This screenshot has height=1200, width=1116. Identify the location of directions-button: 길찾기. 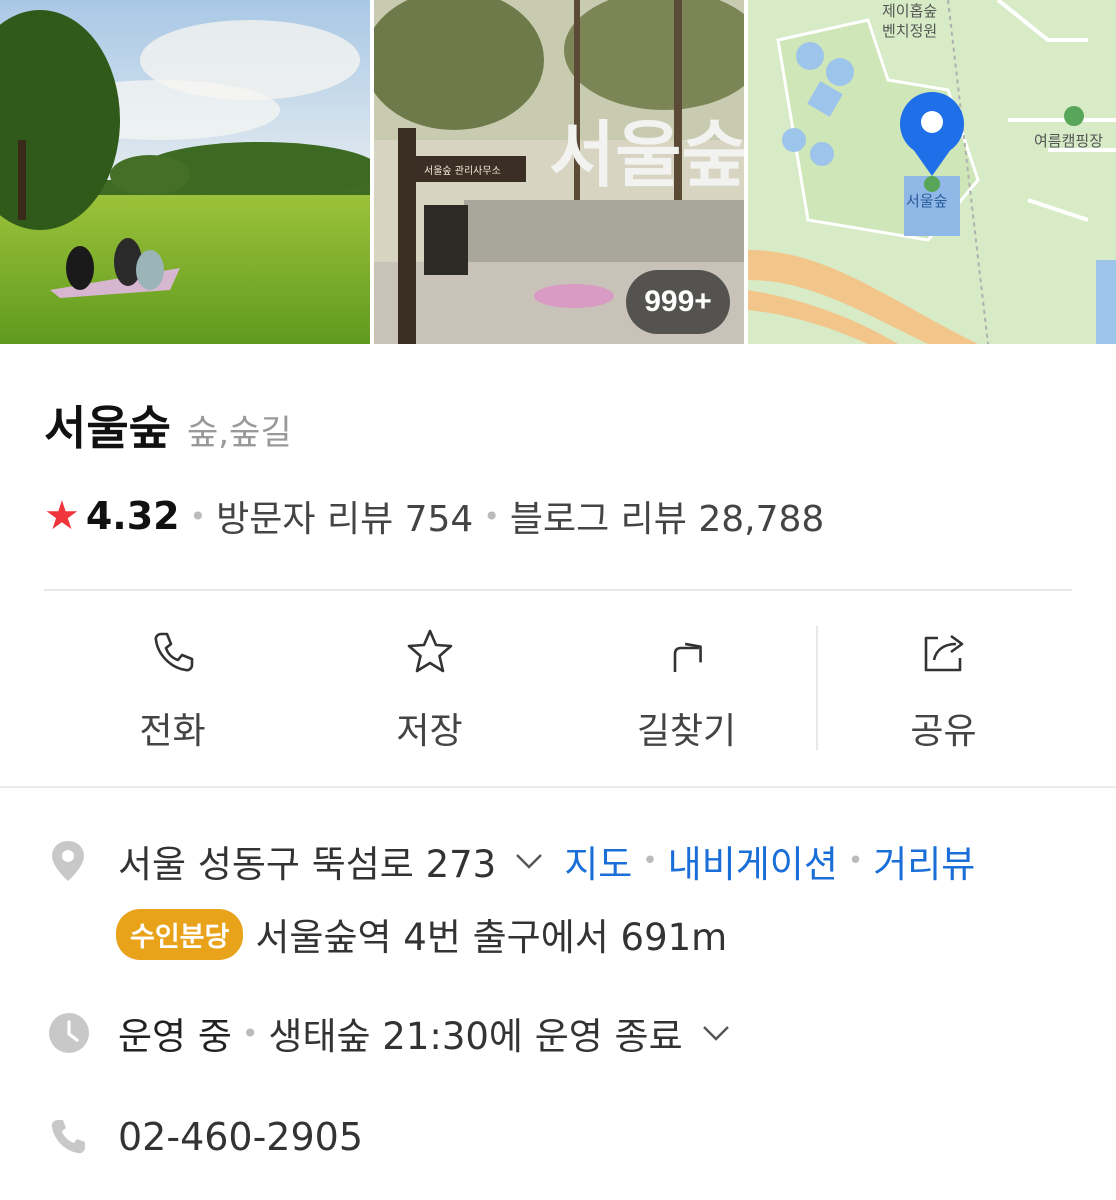
(686, 685).